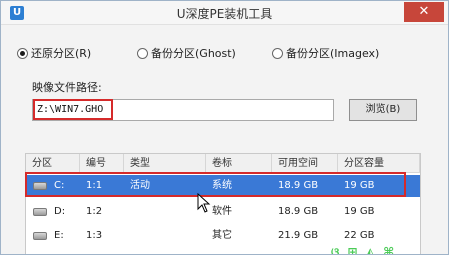 This screenshot has width=449, height=255. I want to click on image-path-highlight, so click(73, 109).